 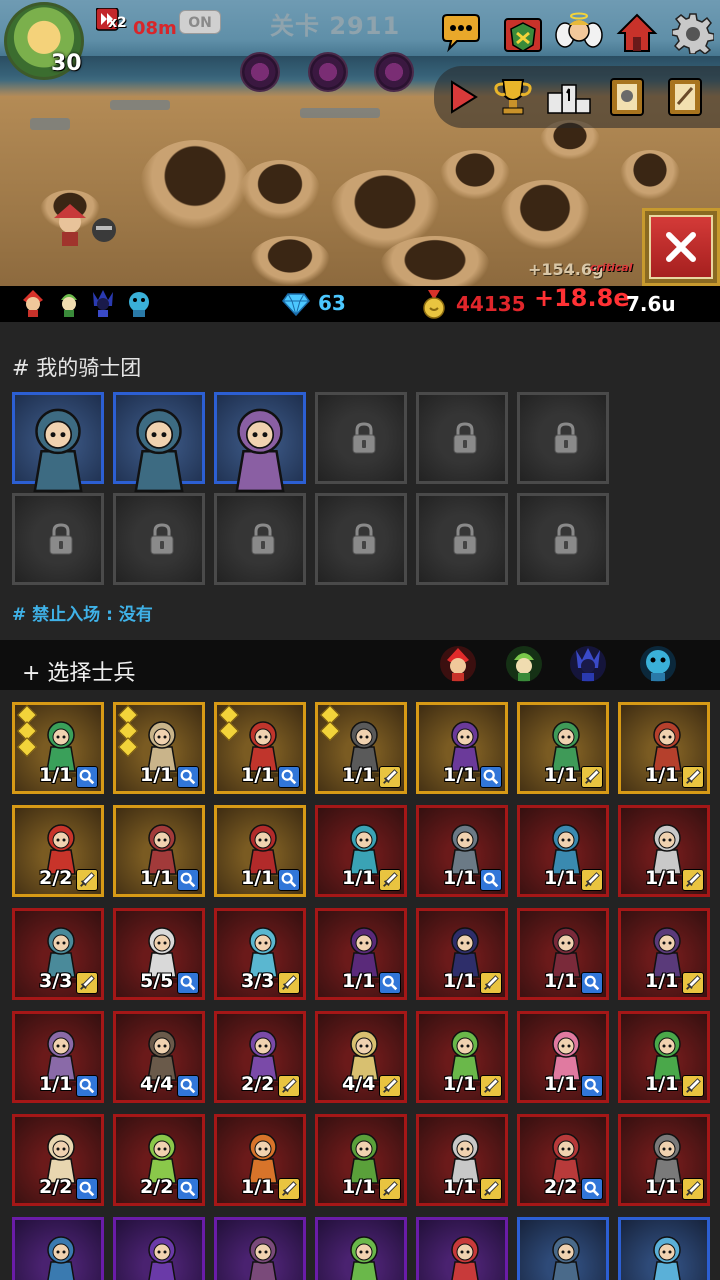 I want to click on close-button, so click(x=681, y=247).